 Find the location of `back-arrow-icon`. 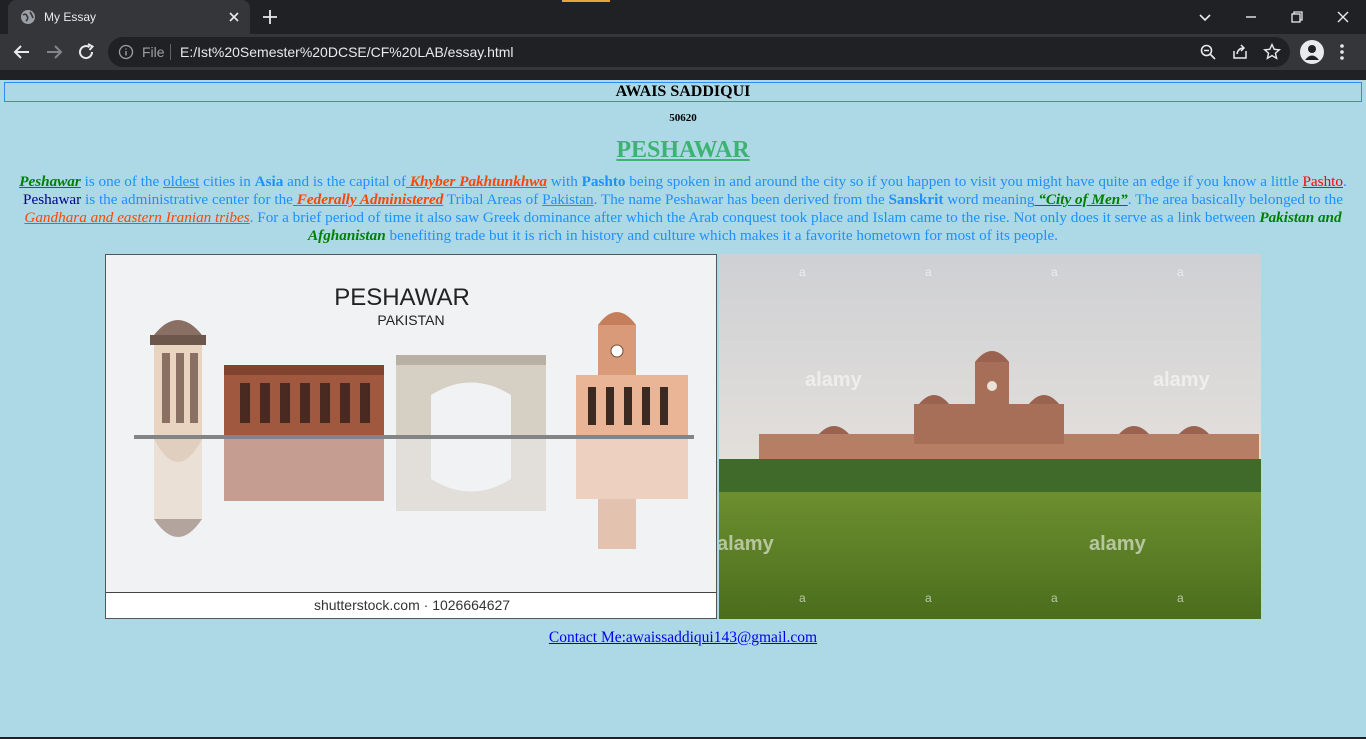

back-arrow-icon is located at coordinates (22, 52).